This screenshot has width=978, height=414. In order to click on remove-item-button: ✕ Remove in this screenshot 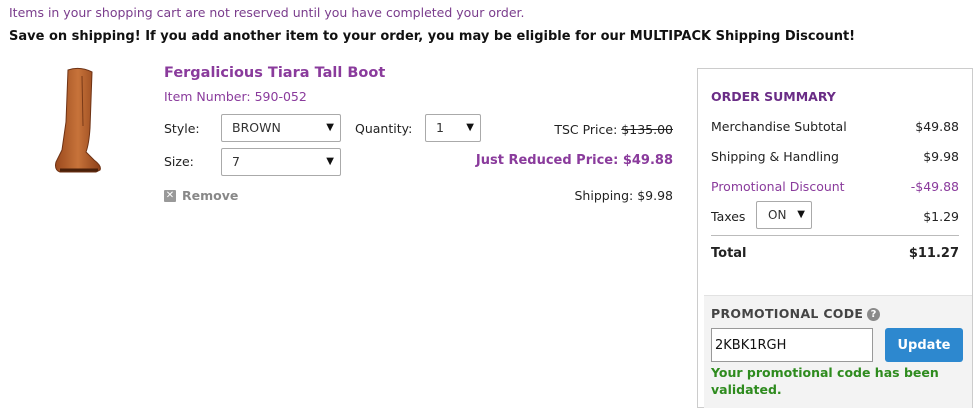, I will do `click(201, 195)`.